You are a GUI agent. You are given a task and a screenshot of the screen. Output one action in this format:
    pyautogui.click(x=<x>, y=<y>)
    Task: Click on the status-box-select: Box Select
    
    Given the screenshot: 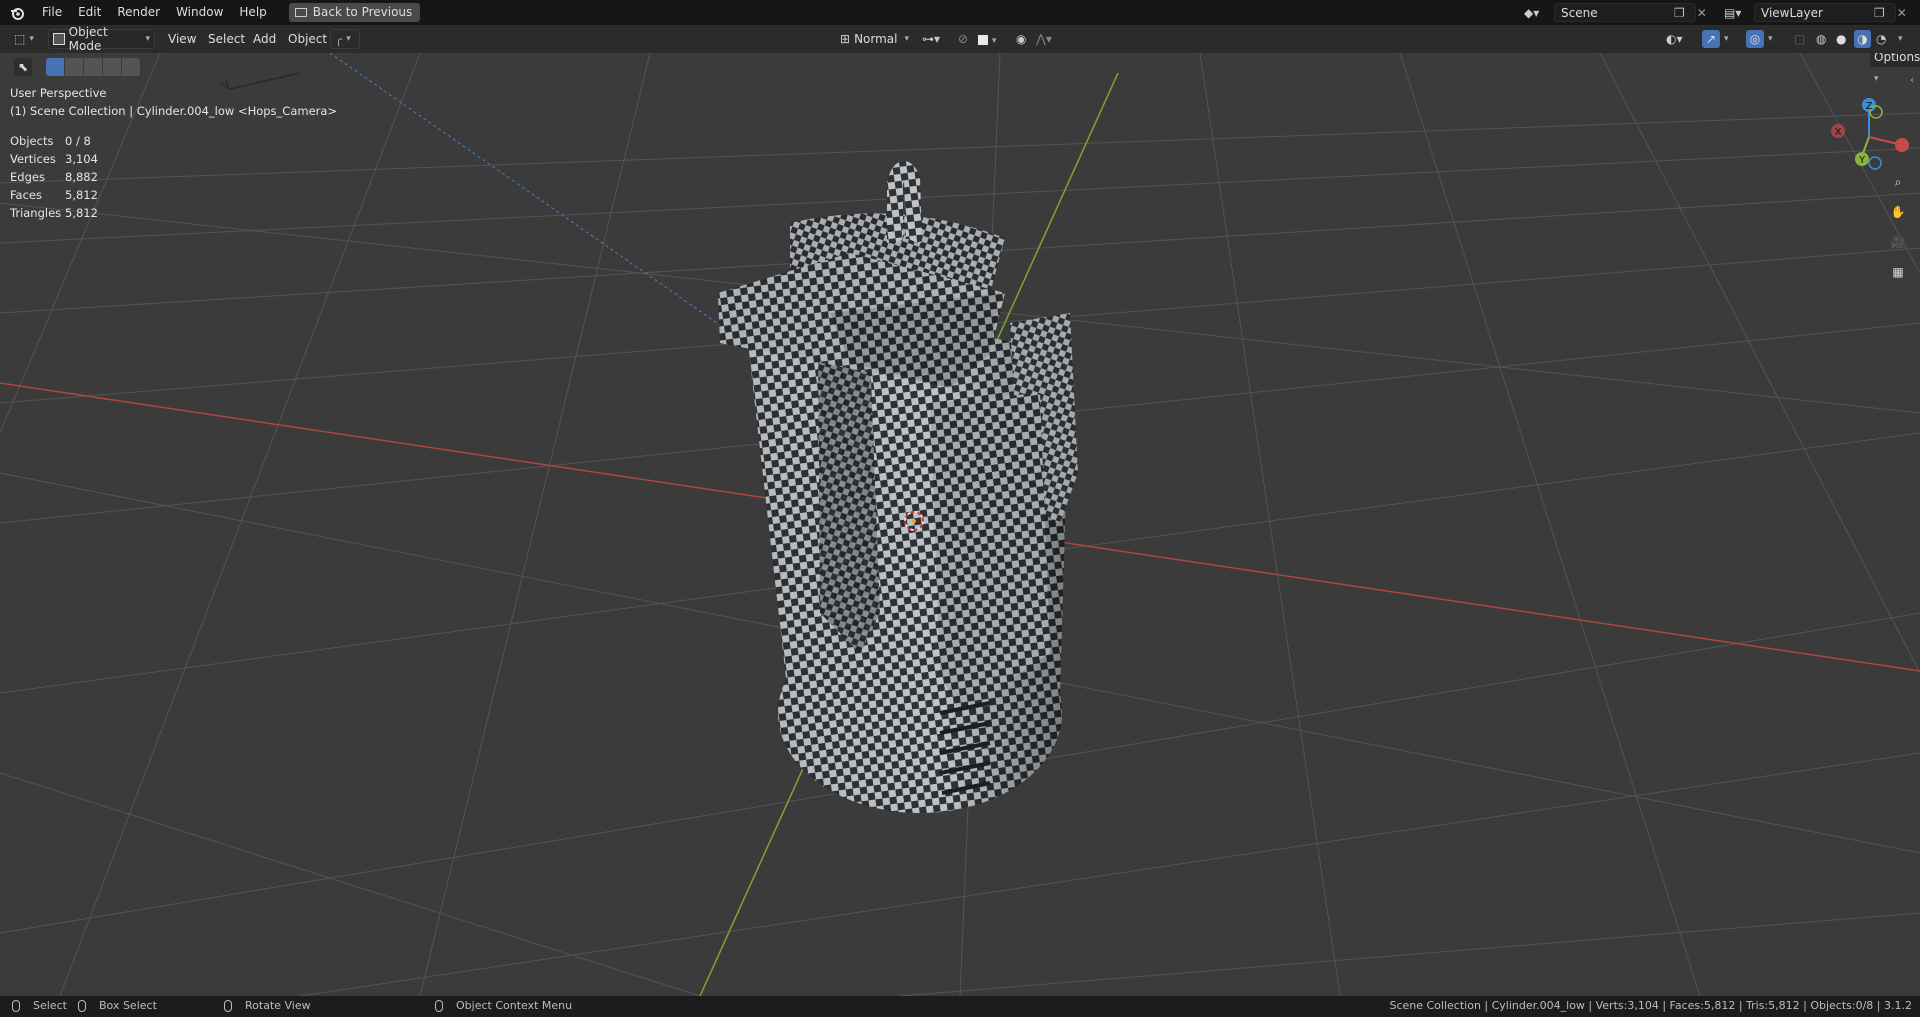 What is the action you would take?
    pyautogui.click(x=128, y=1005)
    